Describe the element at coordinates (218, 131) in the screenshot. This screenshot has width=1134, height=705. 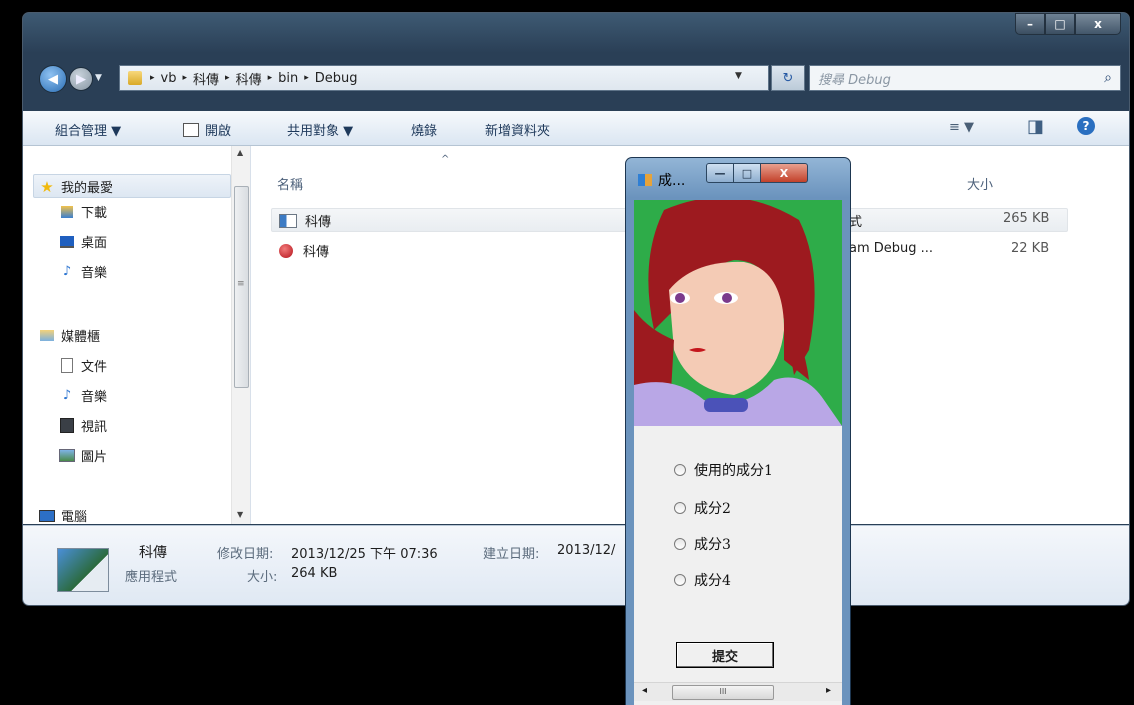
I see `open-label: 開啟` at that location.